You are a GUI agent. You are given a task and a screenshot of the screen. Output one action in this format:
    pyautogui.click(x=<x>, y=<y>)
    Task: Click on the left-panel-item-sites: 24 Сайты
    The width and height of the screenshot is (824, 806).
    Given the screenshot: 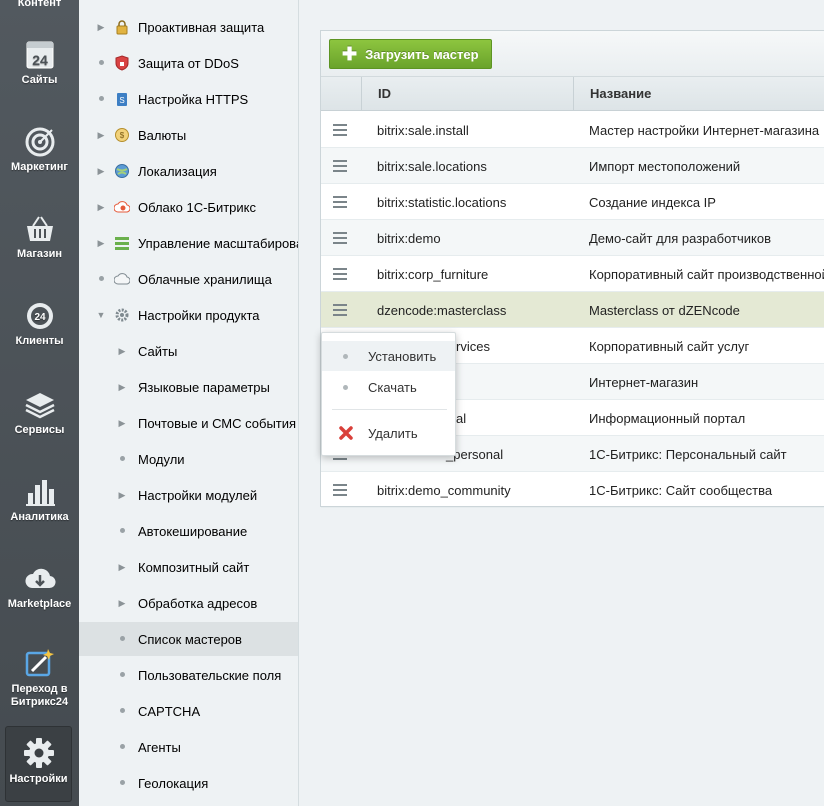 What is the action you would take?
    pyautogui.click(x=39, y=63)
    